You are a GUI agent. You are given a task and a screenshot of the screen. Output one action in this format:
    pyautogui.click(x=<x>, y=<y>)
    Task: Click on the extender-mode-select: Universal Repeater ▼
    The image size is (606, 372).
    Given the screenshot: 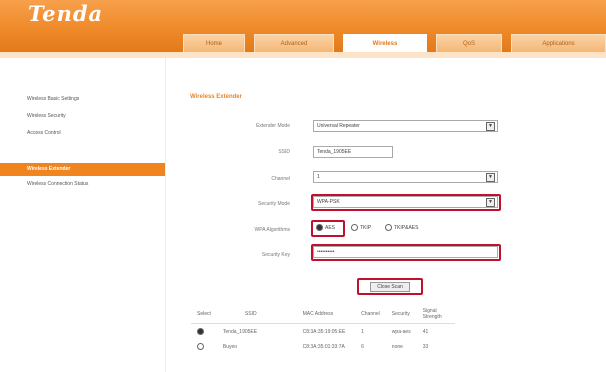 What is the action you would take?
    pyautogui.click(x=405, y=126)
    